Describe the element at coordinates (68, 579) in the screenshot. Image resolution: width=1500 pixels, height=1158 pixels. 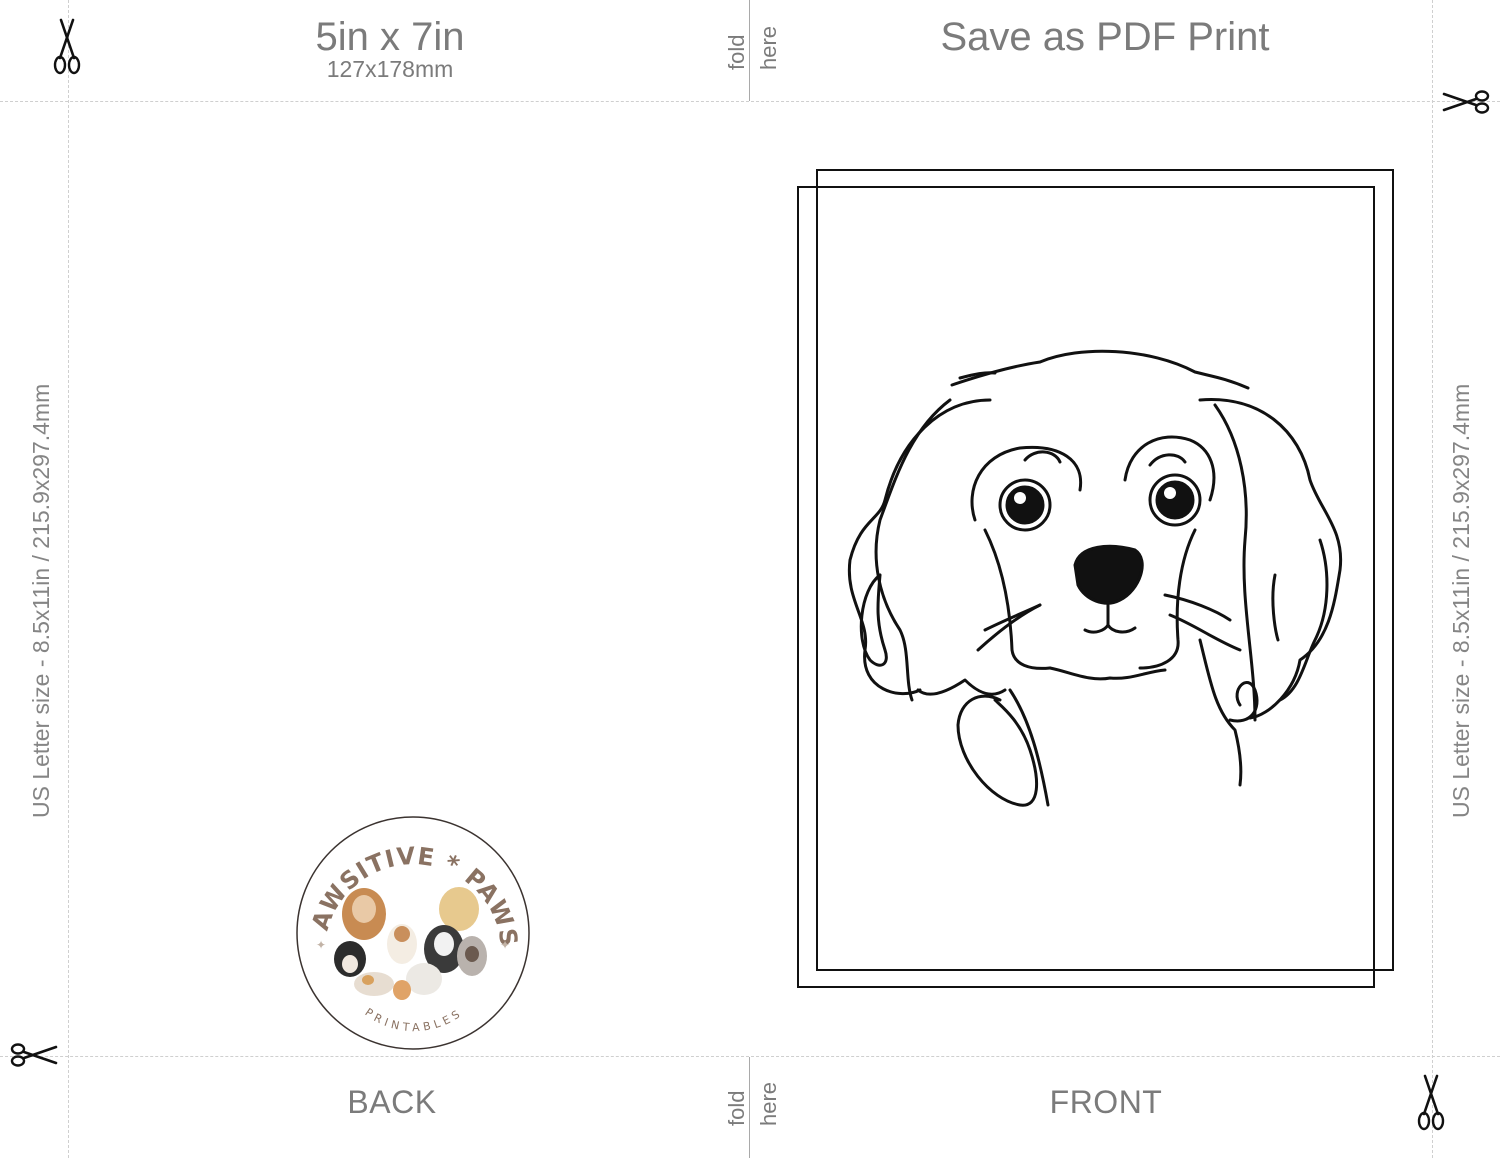
I see `cut-line-left` at that location.